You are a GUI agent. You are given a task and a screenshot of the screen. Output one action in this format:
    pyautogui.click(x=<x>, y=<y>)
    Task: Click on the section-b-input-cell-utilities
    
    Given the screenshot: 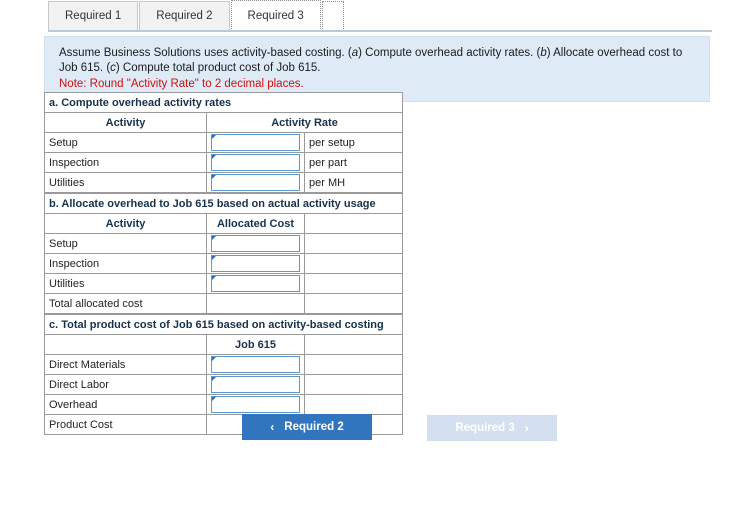 What is the action you would take?
    pyautogui.click(x=255, y=283)
    